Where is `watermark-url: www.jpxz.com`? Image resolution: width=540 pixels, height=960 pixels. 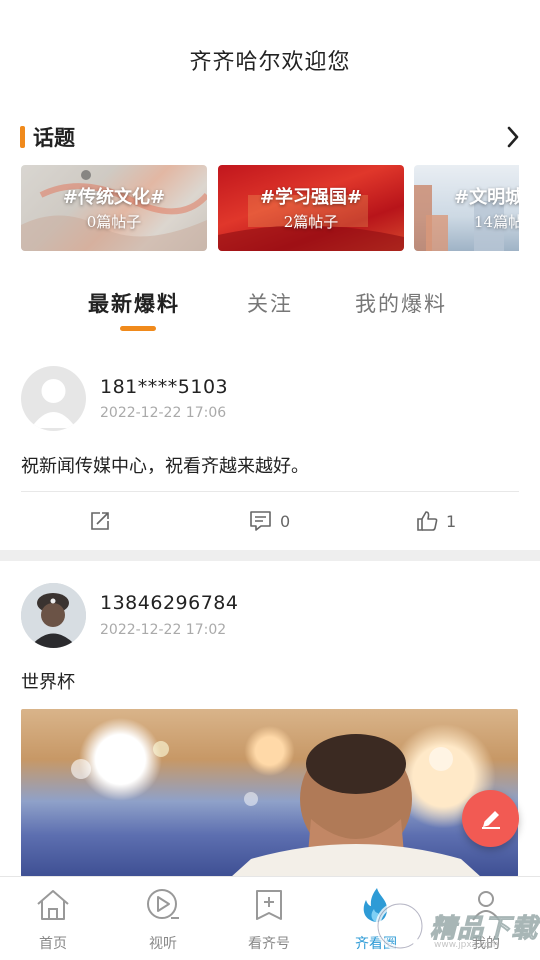
watermark-url: www.jpxz.com is located at coordinates (466, 945).